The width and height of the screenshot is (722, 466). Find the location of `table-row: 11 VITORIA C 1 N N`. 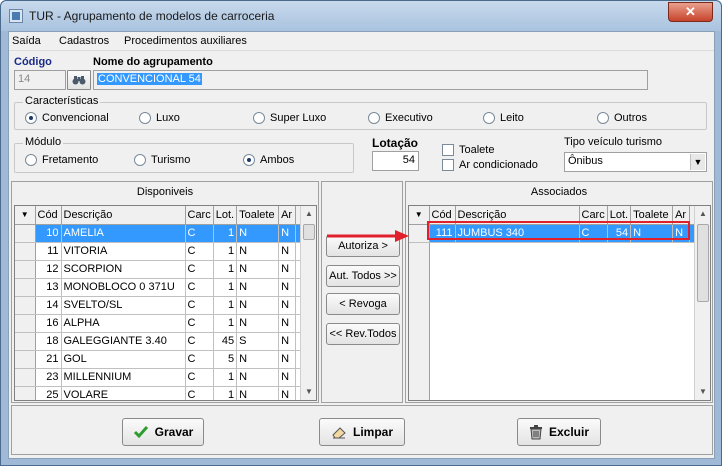

table-row: 11 VITORIA C 1 N N is located at coordinates (158, 251).